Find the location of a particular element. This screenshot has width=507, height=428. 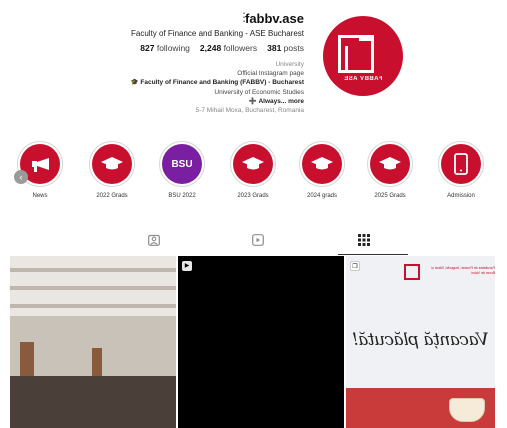

tab-reels is located at coordinates (259, 240).